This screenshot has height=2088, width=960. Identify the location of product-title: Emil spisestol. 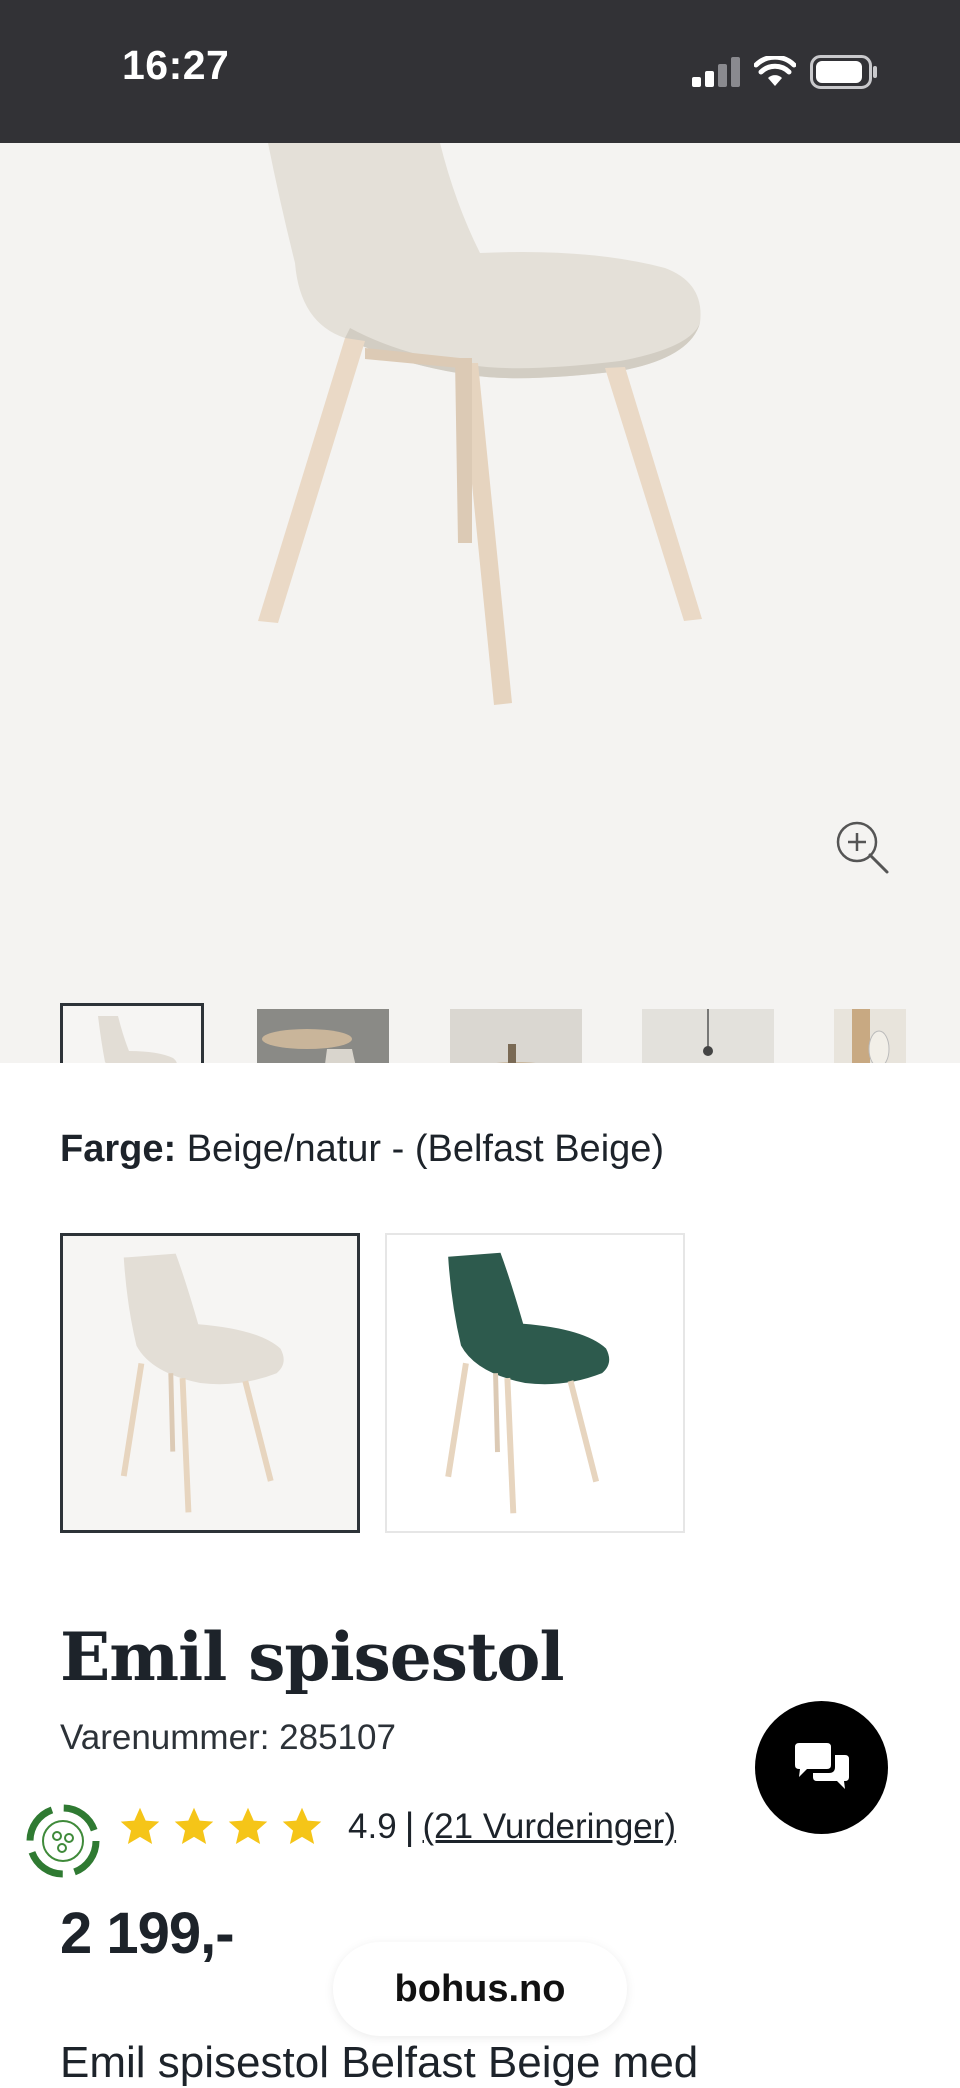
(312, 1657).